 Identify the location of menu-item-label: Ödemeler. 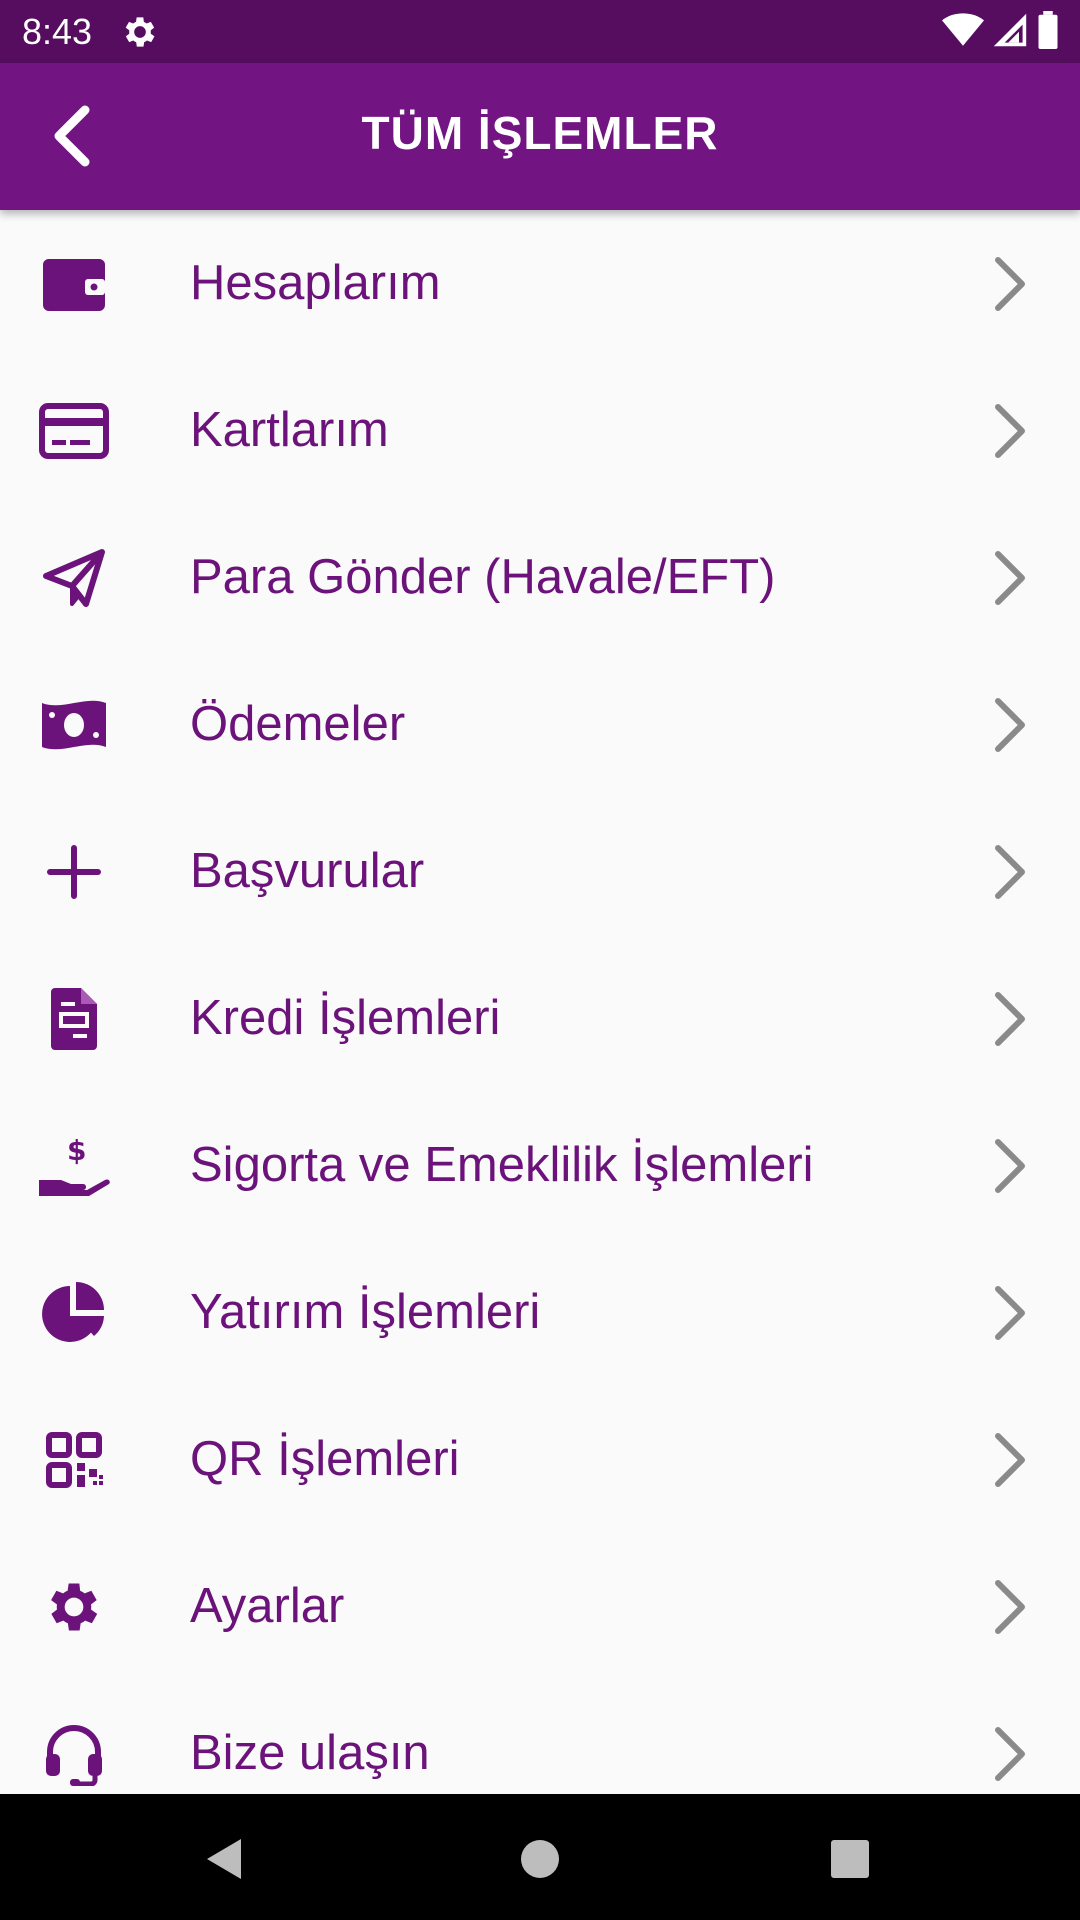
(298, 724).